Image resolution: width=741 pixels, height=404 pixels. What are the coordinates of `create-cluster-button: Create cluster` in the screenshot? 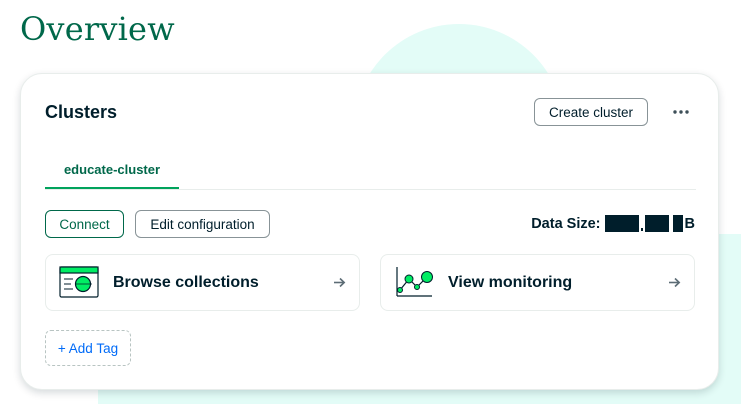 It's located at (591, 112).